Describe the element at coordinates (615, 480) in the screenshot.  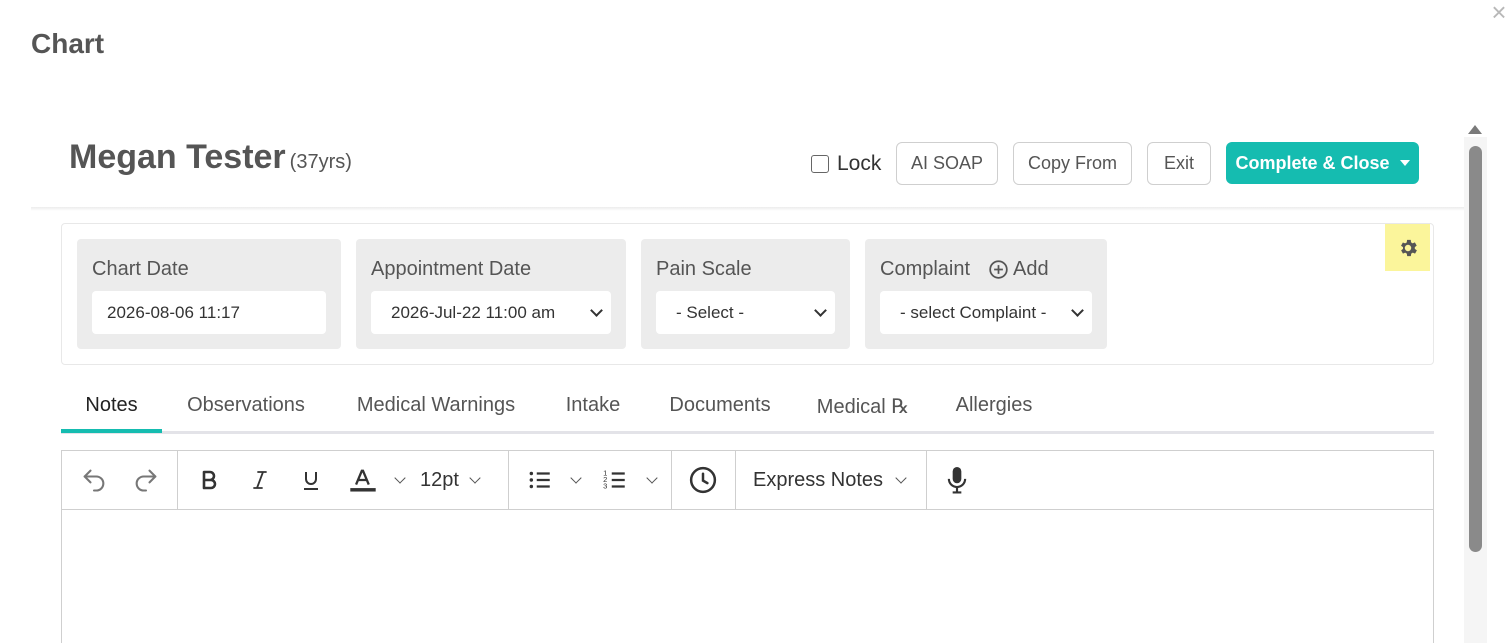
I see `numbered-list-icon: 123` at that location.